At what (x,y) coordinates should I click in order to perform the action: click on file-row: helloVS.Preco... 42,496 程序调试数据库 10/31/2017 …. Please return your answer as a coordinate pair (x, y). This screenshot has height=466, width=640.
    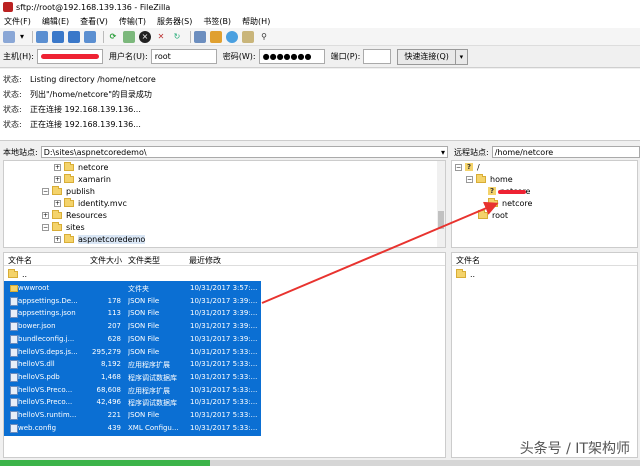
    Looking at the image, I should click on (132, 403).